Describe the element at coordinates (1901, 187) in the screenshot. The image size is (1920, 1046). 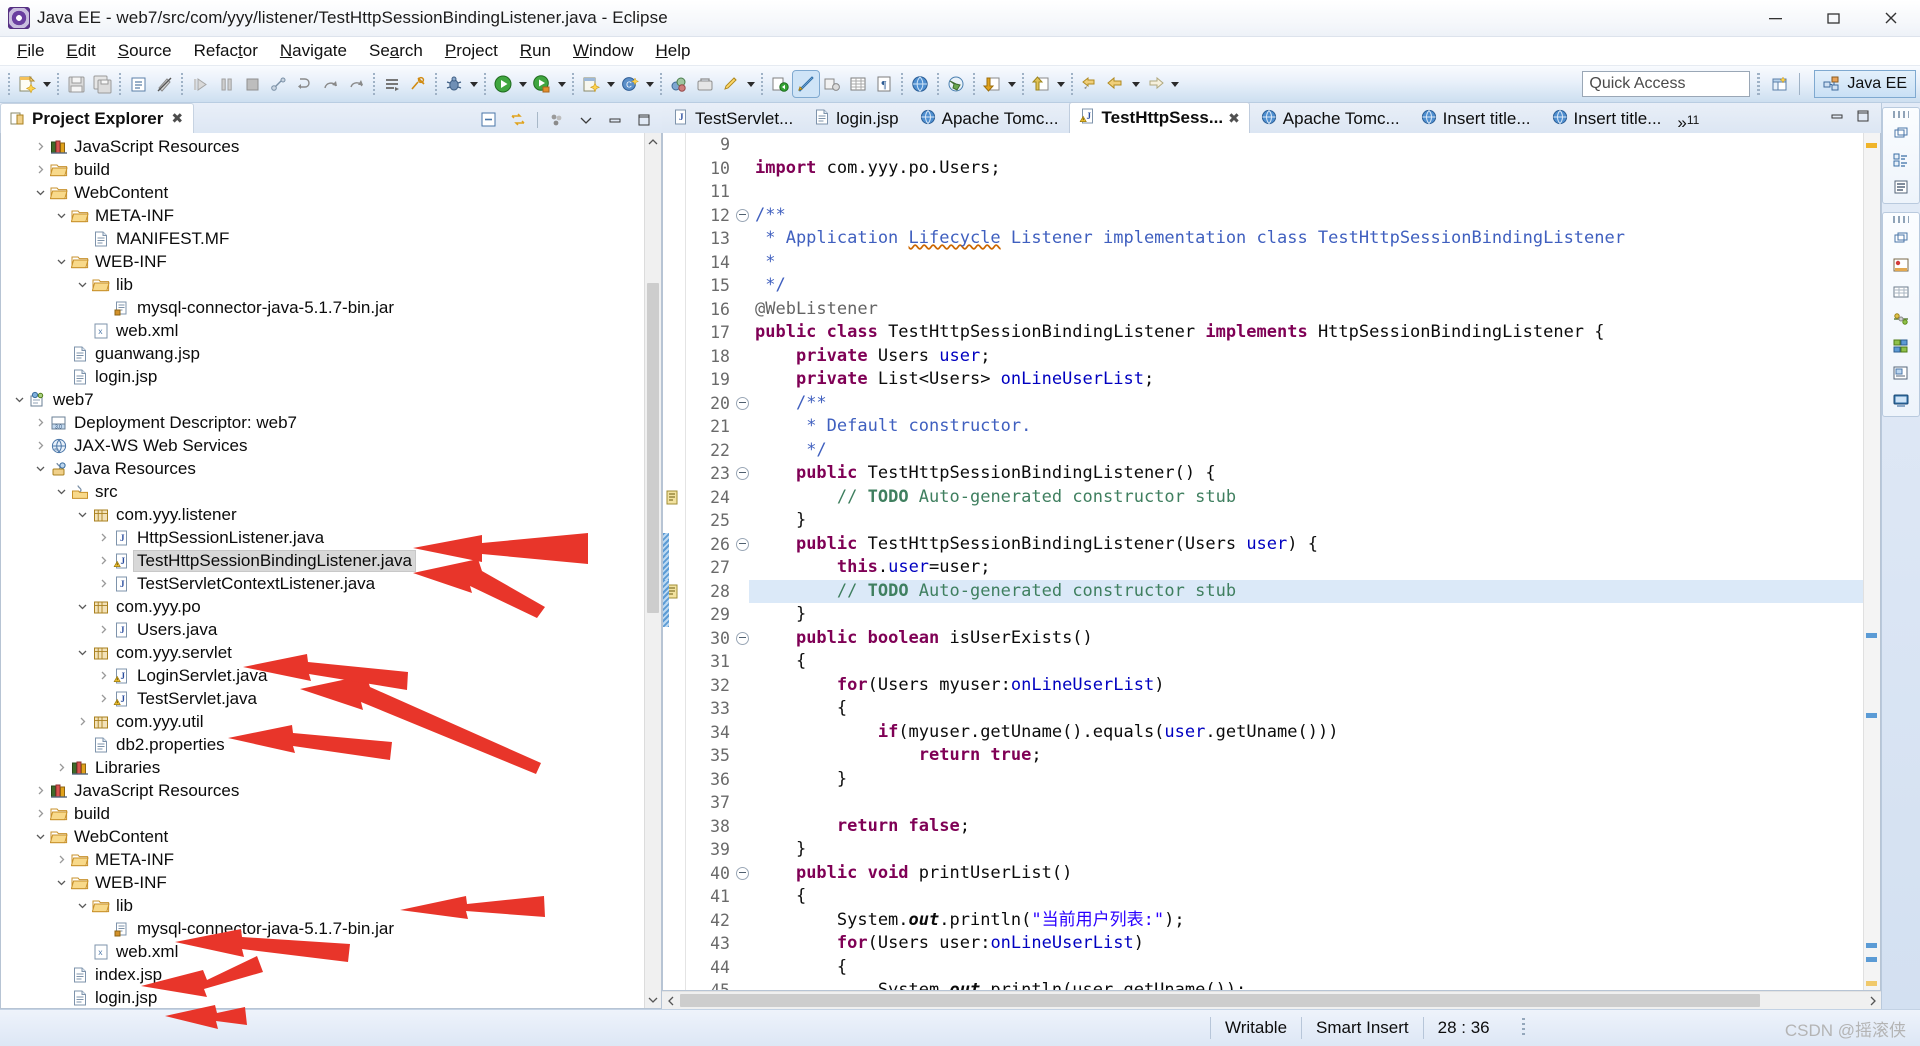
I see `properties-view-icon` at that location.